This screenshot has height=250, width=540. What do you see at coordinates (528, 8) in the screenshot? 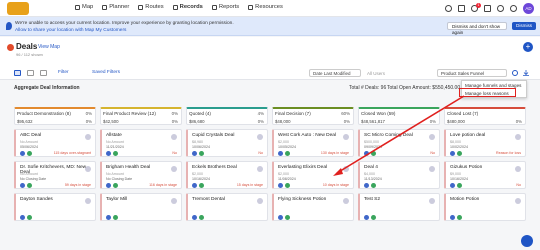
I see `user-avatar: AD` at bounding box center [528, 8].